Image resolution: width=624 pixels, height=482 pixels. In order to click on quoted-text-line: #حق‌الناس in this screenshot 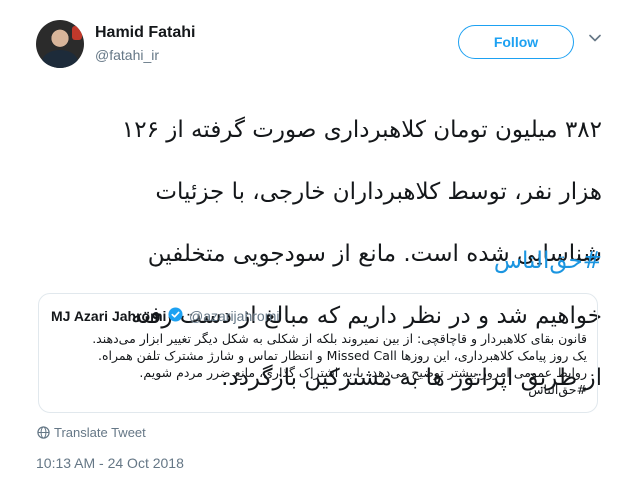, I will do `click(557, 389)`.